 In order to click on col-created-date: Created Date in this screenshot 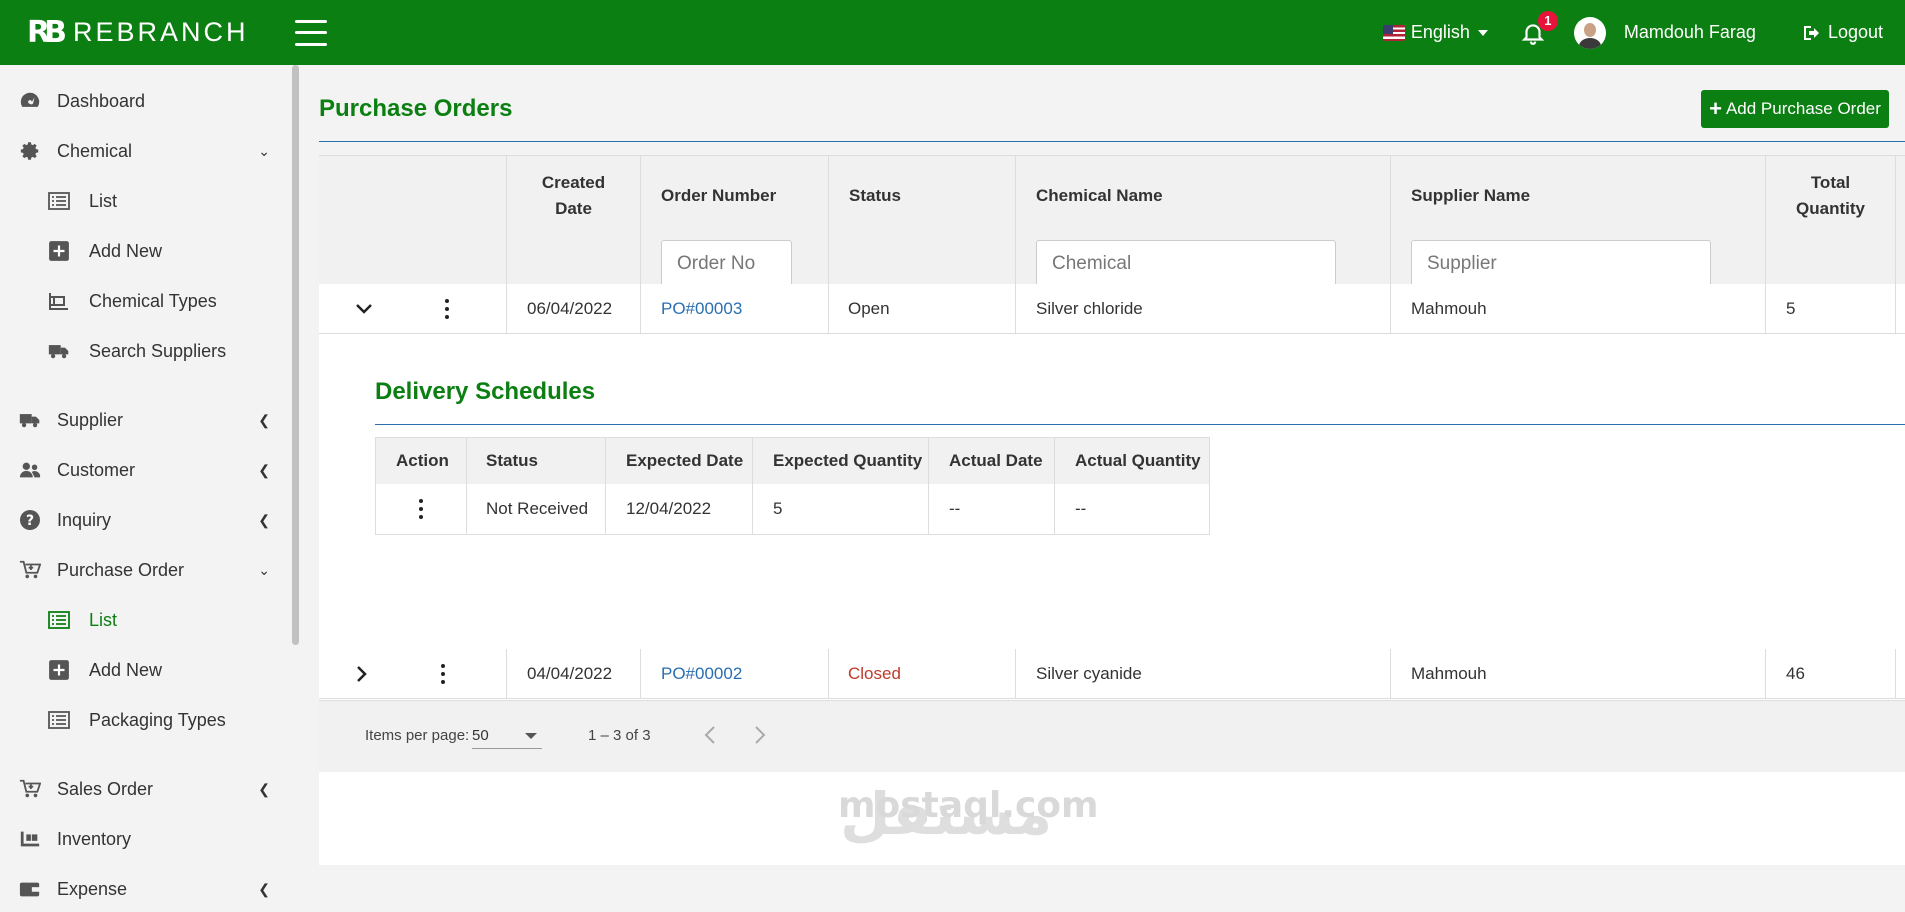, I will do `click(573, 196)`.